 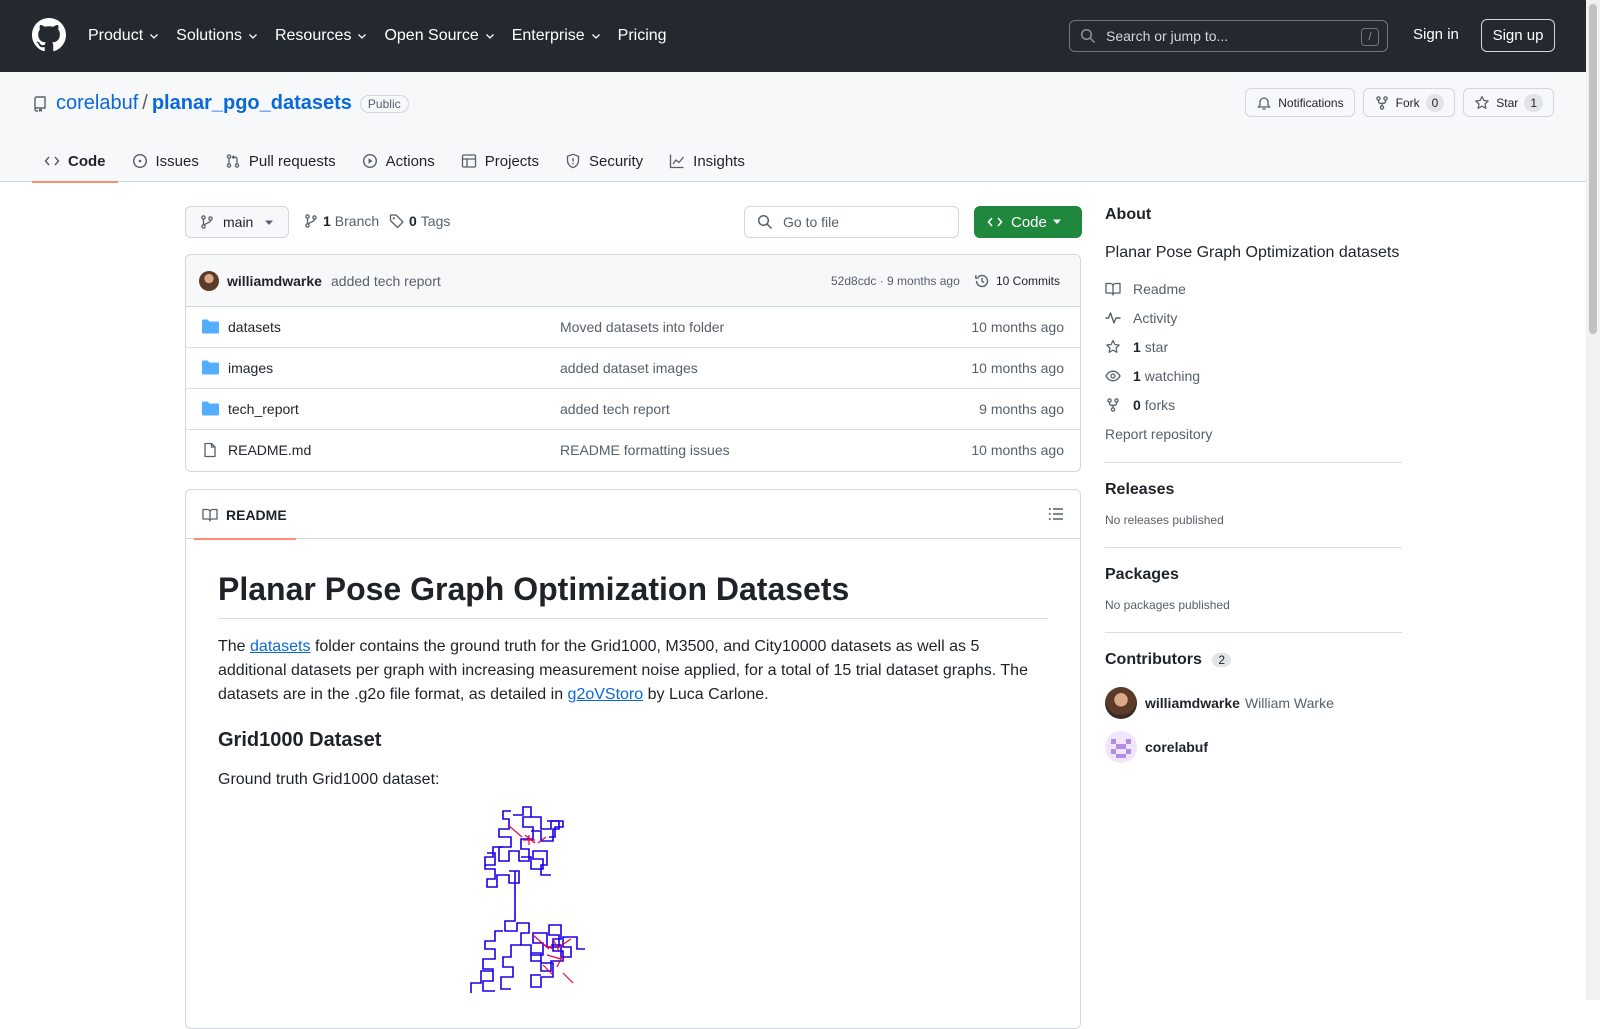 I want to click on watching-count: 1, so click(x=1137, y=375).